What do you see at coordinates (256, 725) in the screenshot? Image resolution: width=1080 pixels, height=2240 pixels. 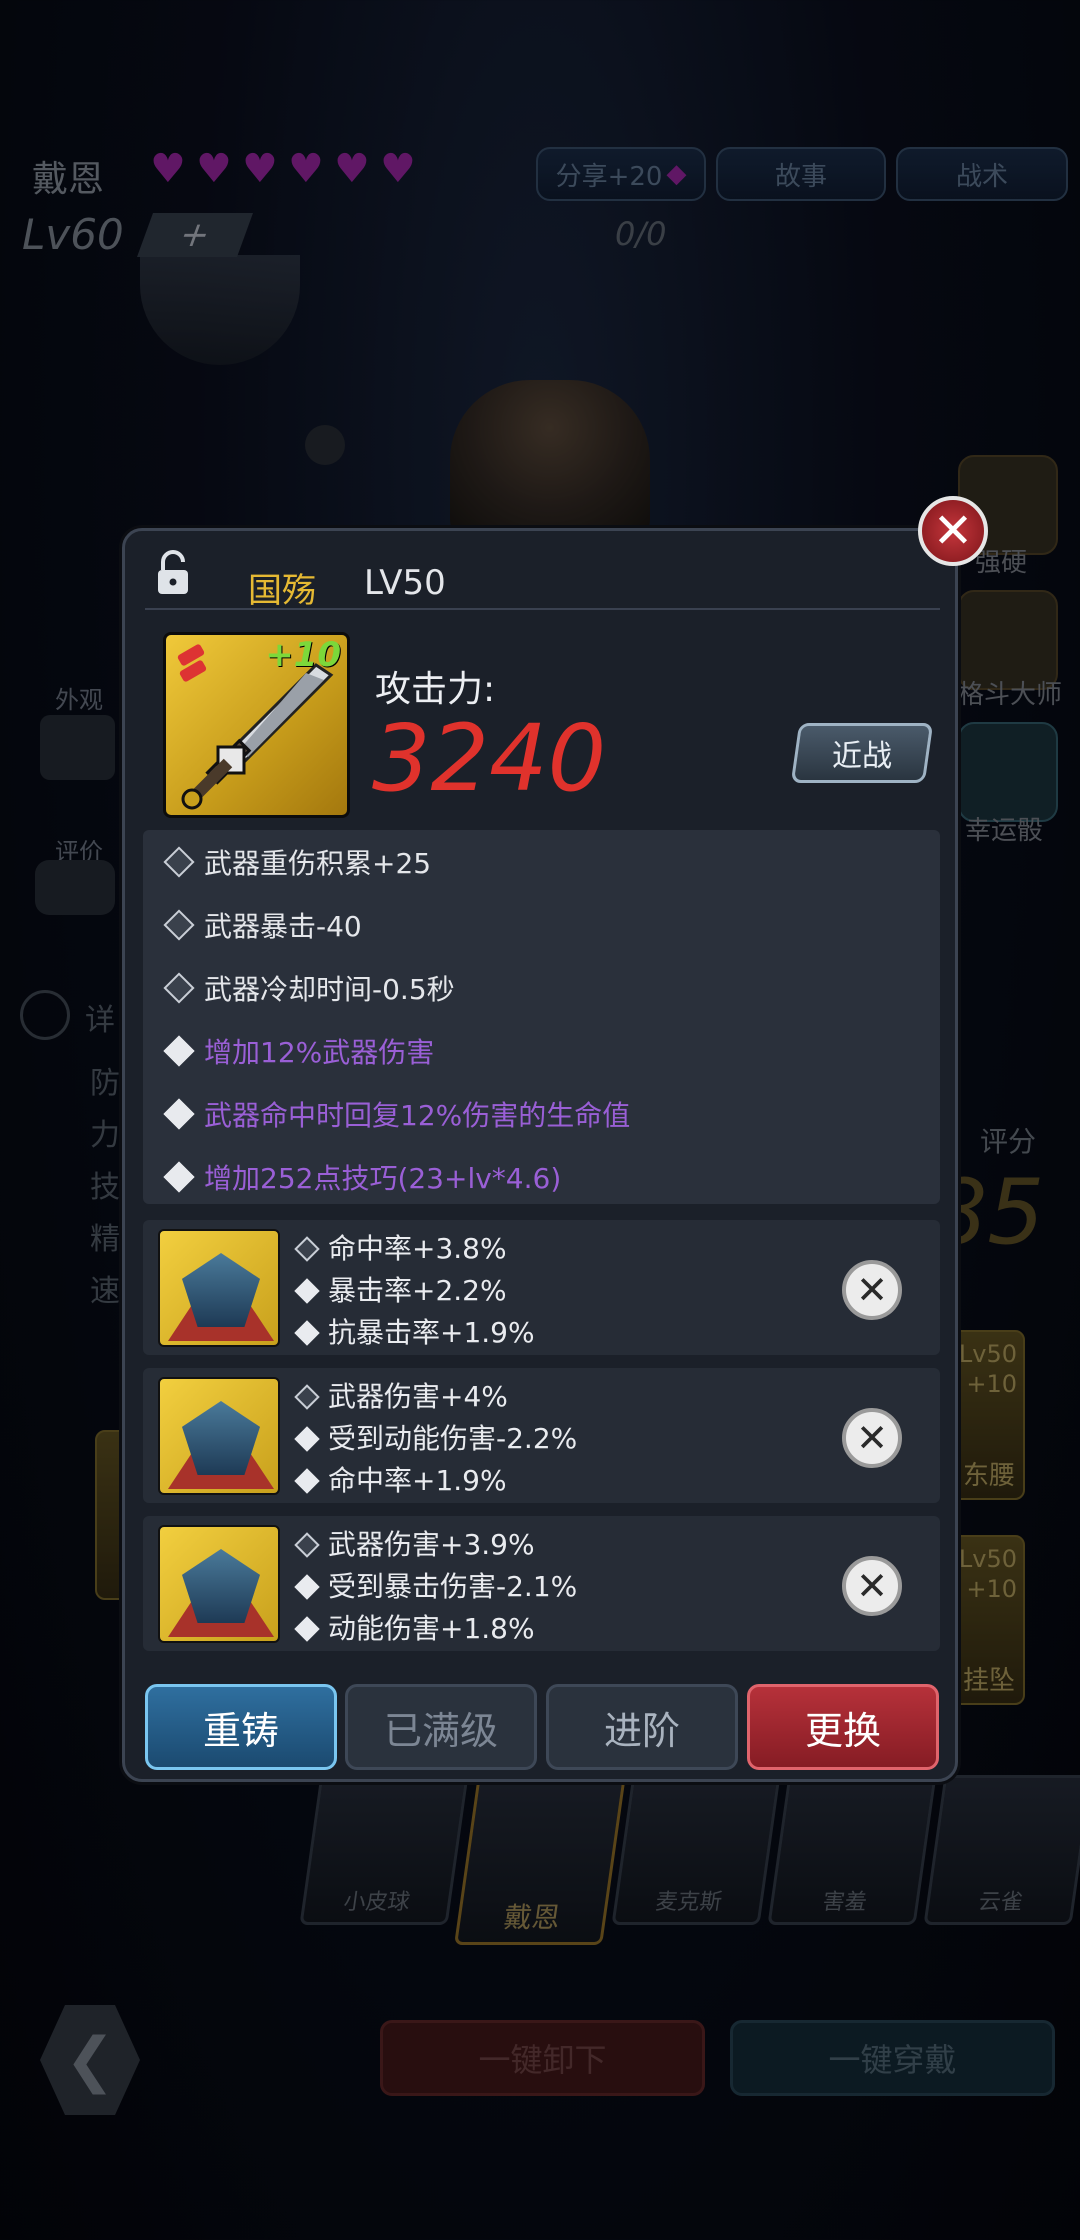 I see `weapon-icon: +10` at bounding box center [256, 725].